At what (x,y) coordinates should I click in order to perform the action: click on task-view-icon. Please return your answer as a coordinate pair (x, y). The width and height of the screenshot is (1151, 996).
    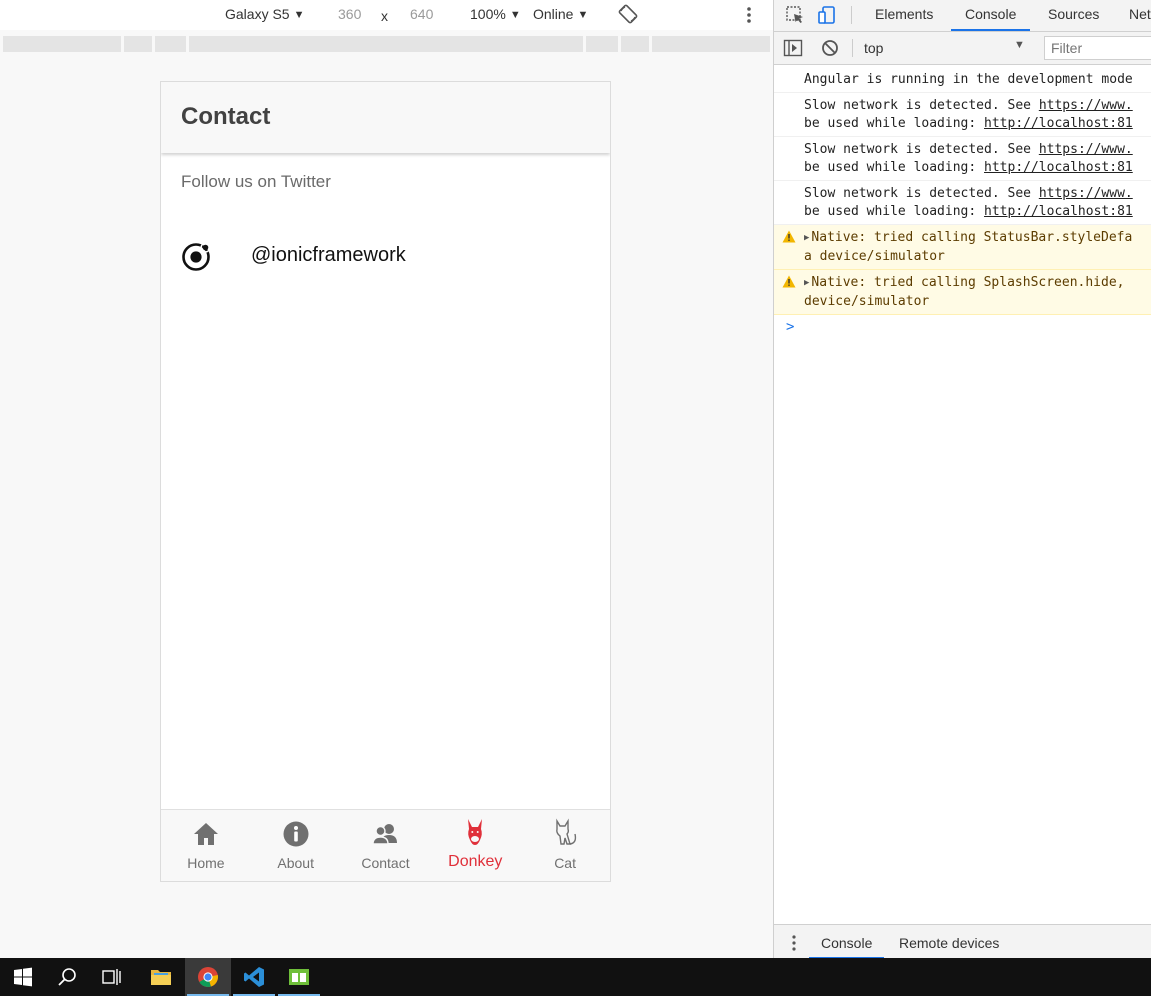
    Looking at the image, I should click on (111, 977).